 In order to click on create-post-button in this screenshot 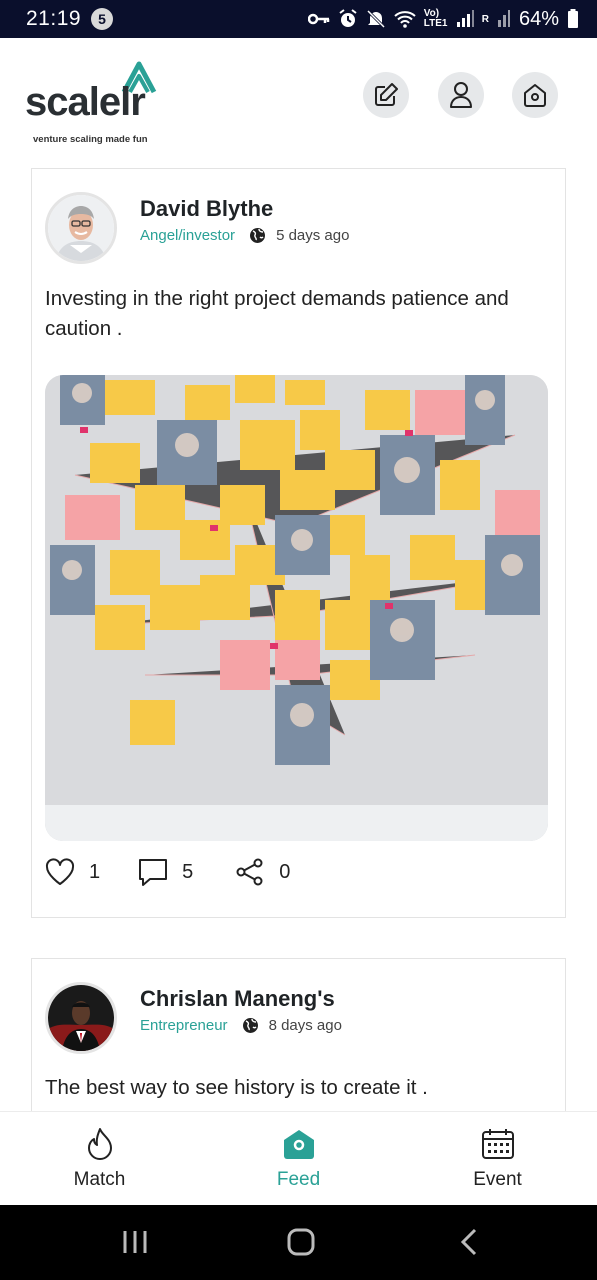, I will do `click(386, 95)`.